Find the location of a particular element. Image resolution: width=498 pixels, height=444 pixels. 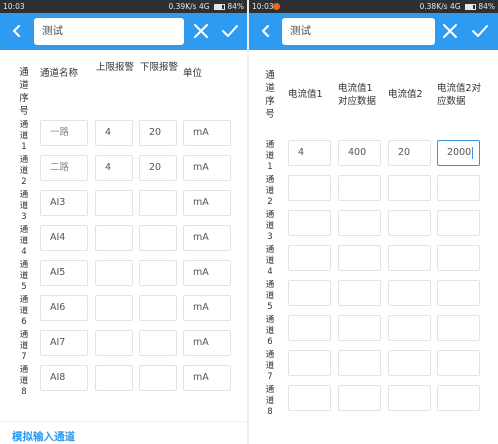

channel-name-input: AI5 is located at coordinates (64, 273).